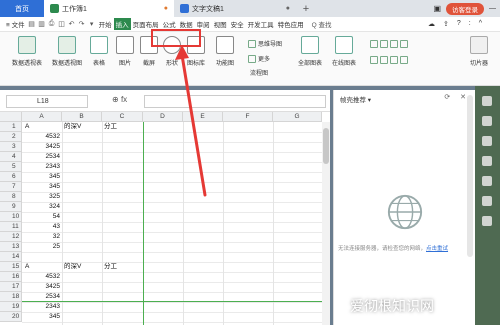 The image size is (500, 325). Describe the element at coordinates (191, 121) in the screenshot. I see `red-arrow` at that location.